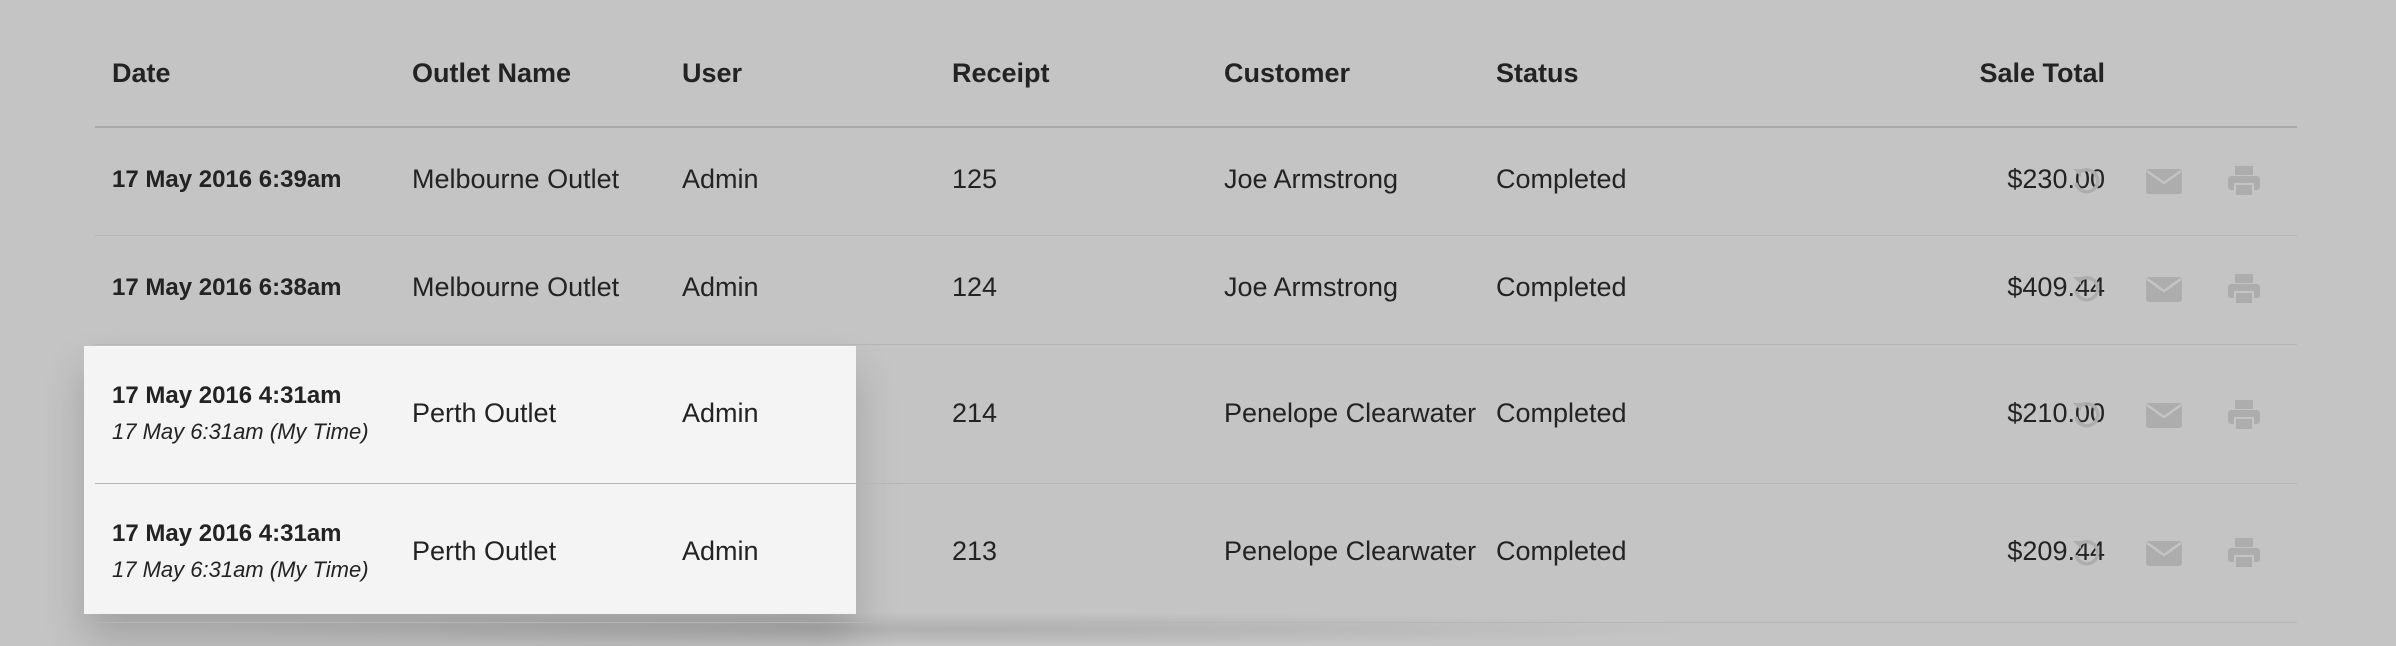  Describe the element at coordinates (1955, 73) in the screenshot. I see `header-sale-total: Sale Total` at that location.